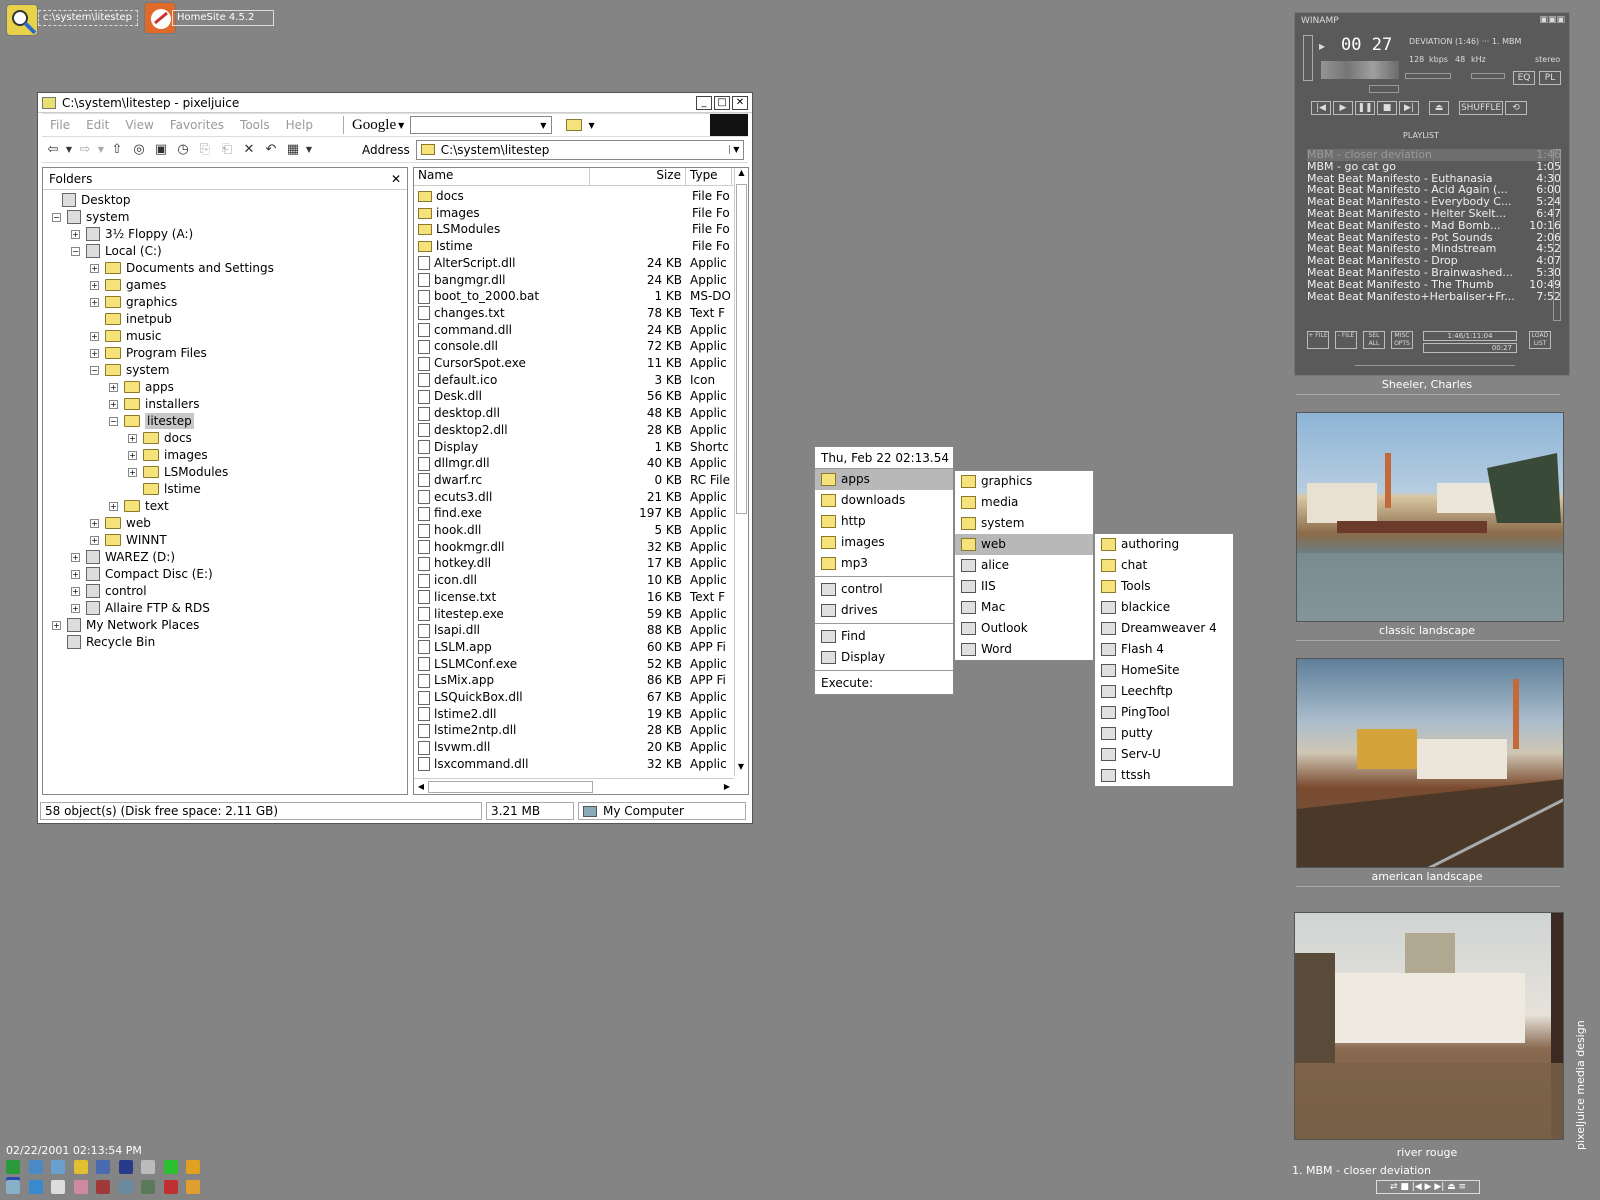 The width and height of the screenshot is (1600, 1200). I want to click on file-row: Desk.dll 56 KB Applic, so click(574, 396).